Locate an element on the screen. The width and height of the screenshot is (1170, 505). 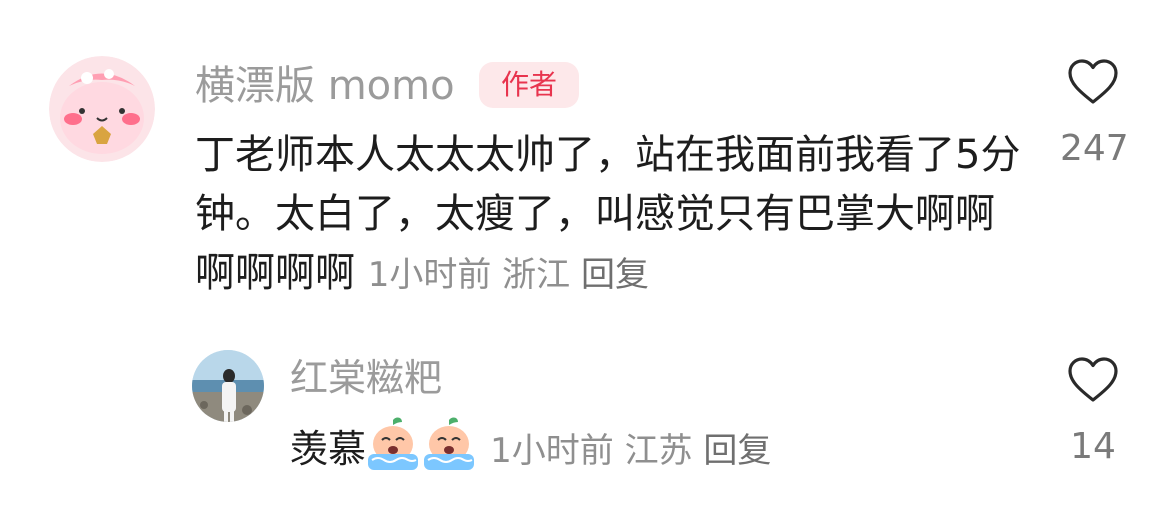
reply-content: 羡慕 1小时前 江苏 回复 is located at coordinates (670, 447).